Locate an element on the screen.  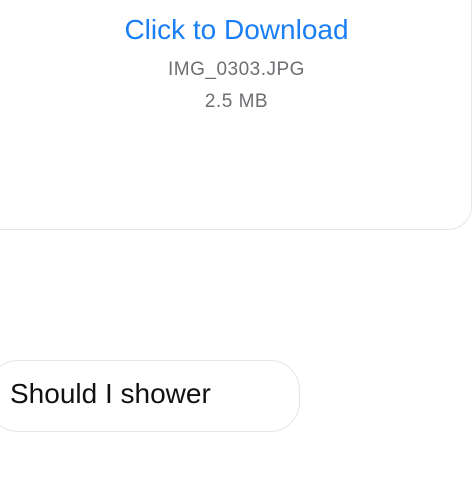
download-link: Click to Download is located at coordinates (236, 30).